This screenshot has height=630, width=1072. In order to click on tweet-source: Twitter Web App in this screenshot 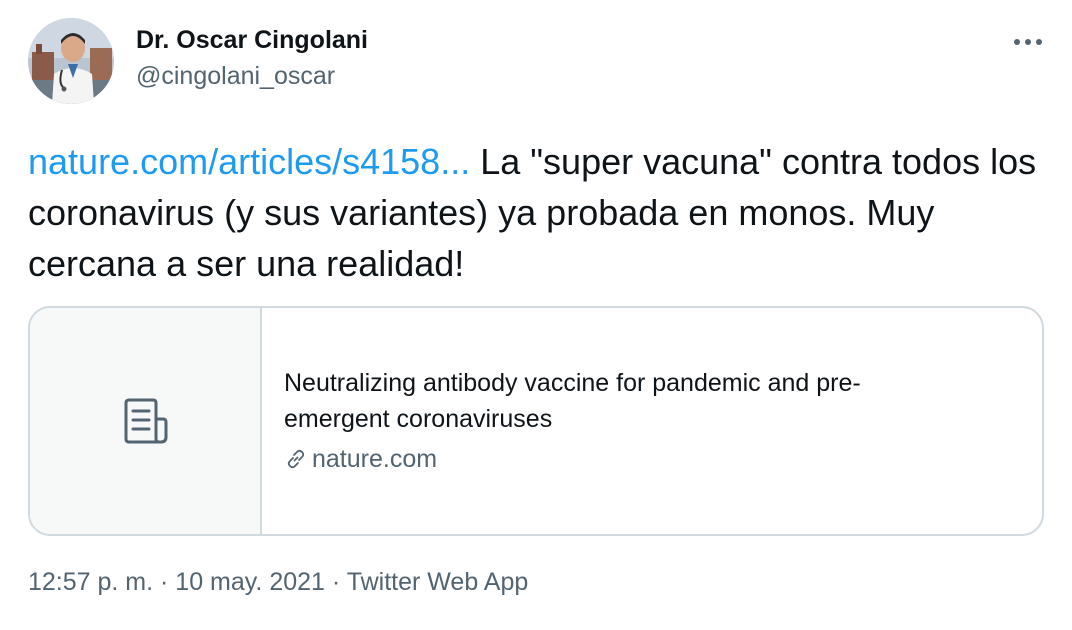, I will do `click(438, 582)`.